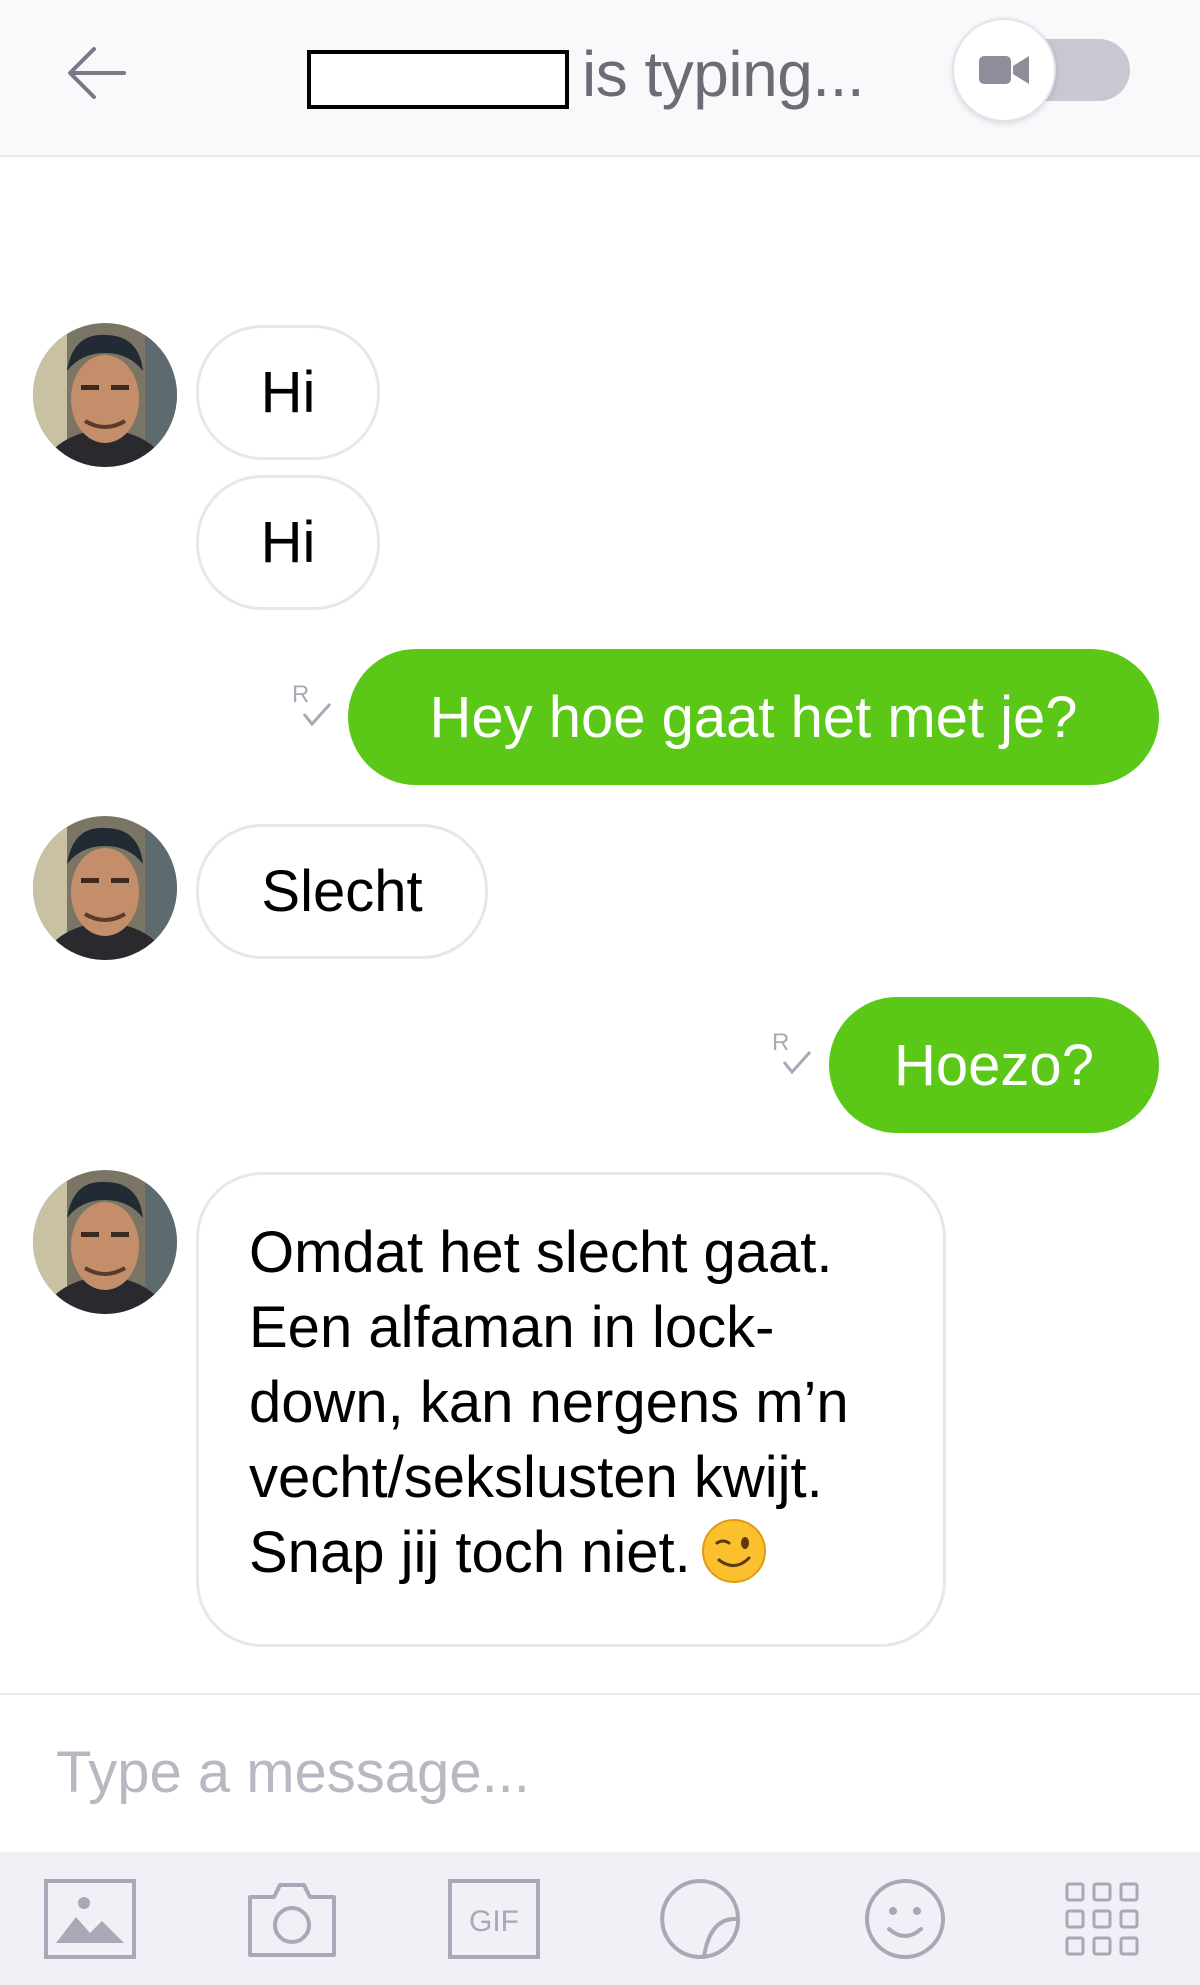  What do you see at coordinates (600, 1918) in the screenshot?
I see `attachment-toolbar: GIF` at bounding box center [600, 1918].